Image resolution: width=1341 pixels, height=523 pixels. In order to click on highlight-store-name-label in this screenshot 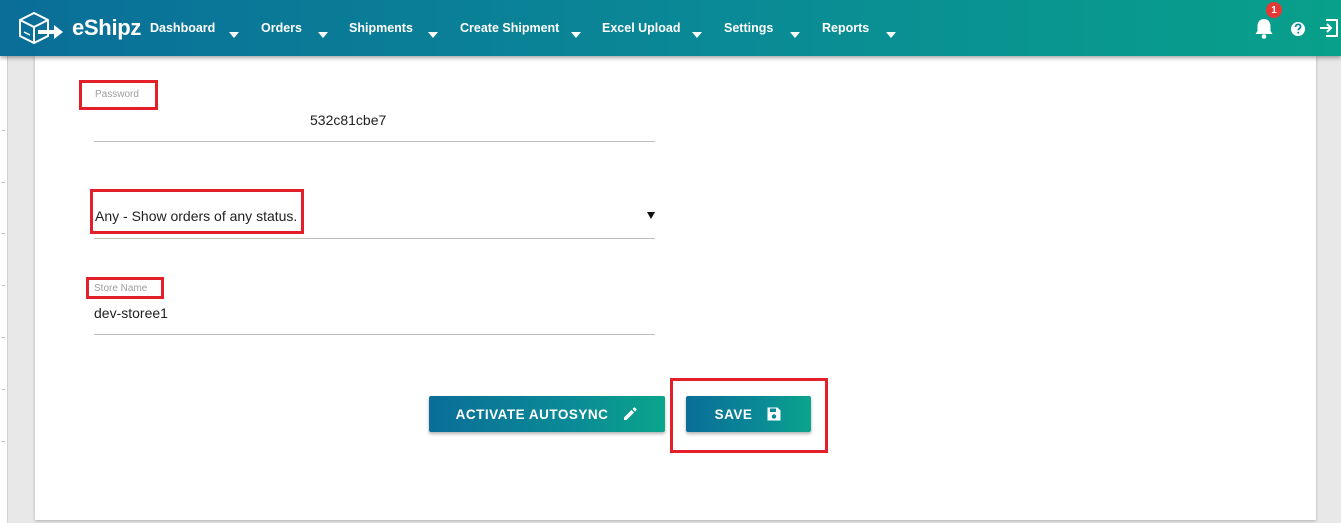, I will do `click(125, 288)`.